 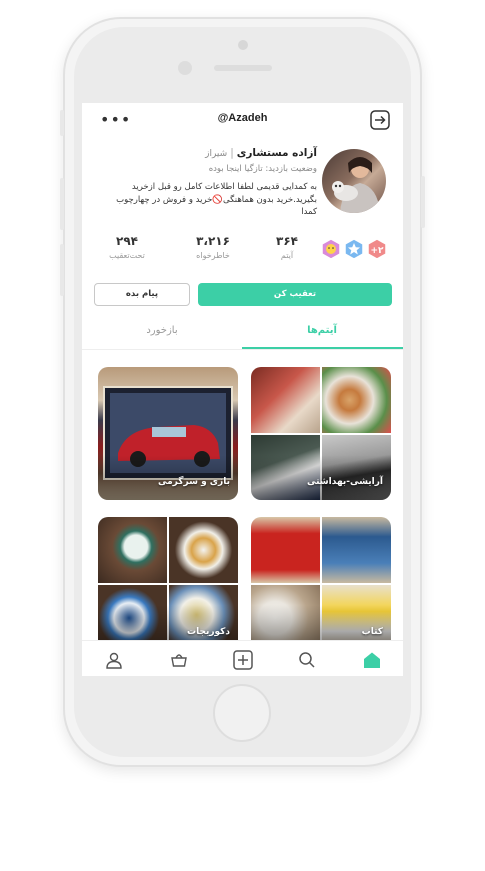 I want to click on profile-icon, so click(x=114, y=660).